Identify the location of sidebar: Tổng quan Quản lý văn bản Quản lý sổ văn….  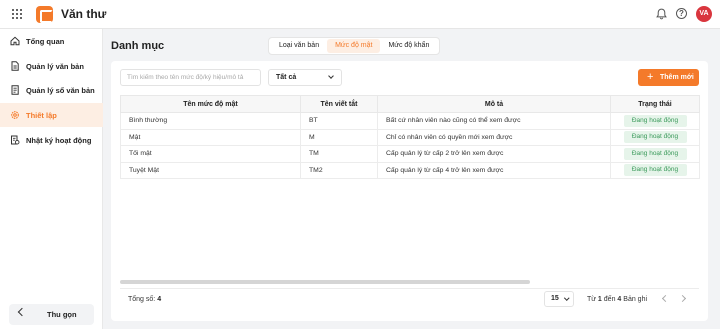
(51, 179).